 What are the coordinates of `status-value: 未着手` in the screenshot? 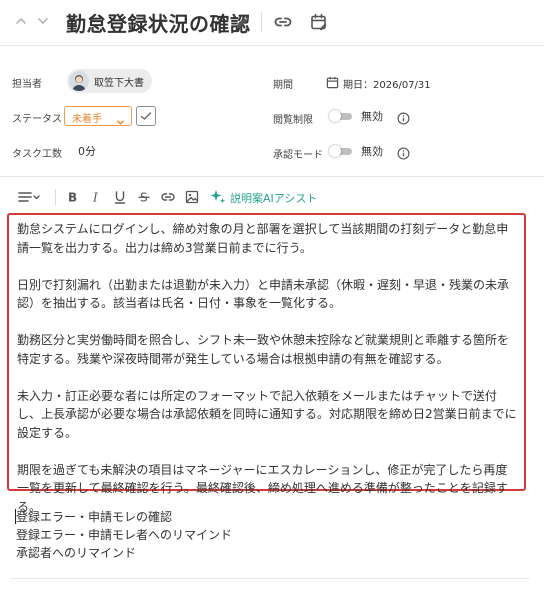 It's located at (87, 119).